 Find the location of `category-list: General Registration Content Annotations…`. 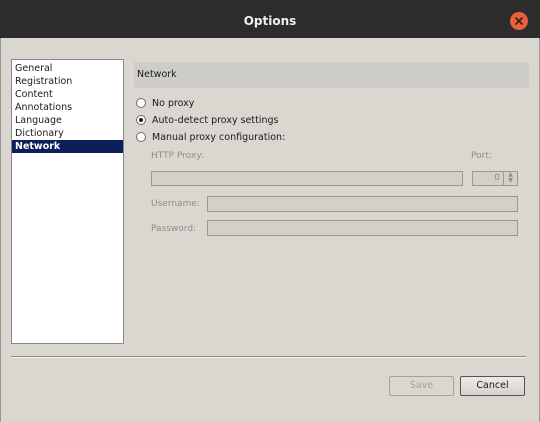

category-list: General Registration Content Annotations… is located at coordinates (67, 201).